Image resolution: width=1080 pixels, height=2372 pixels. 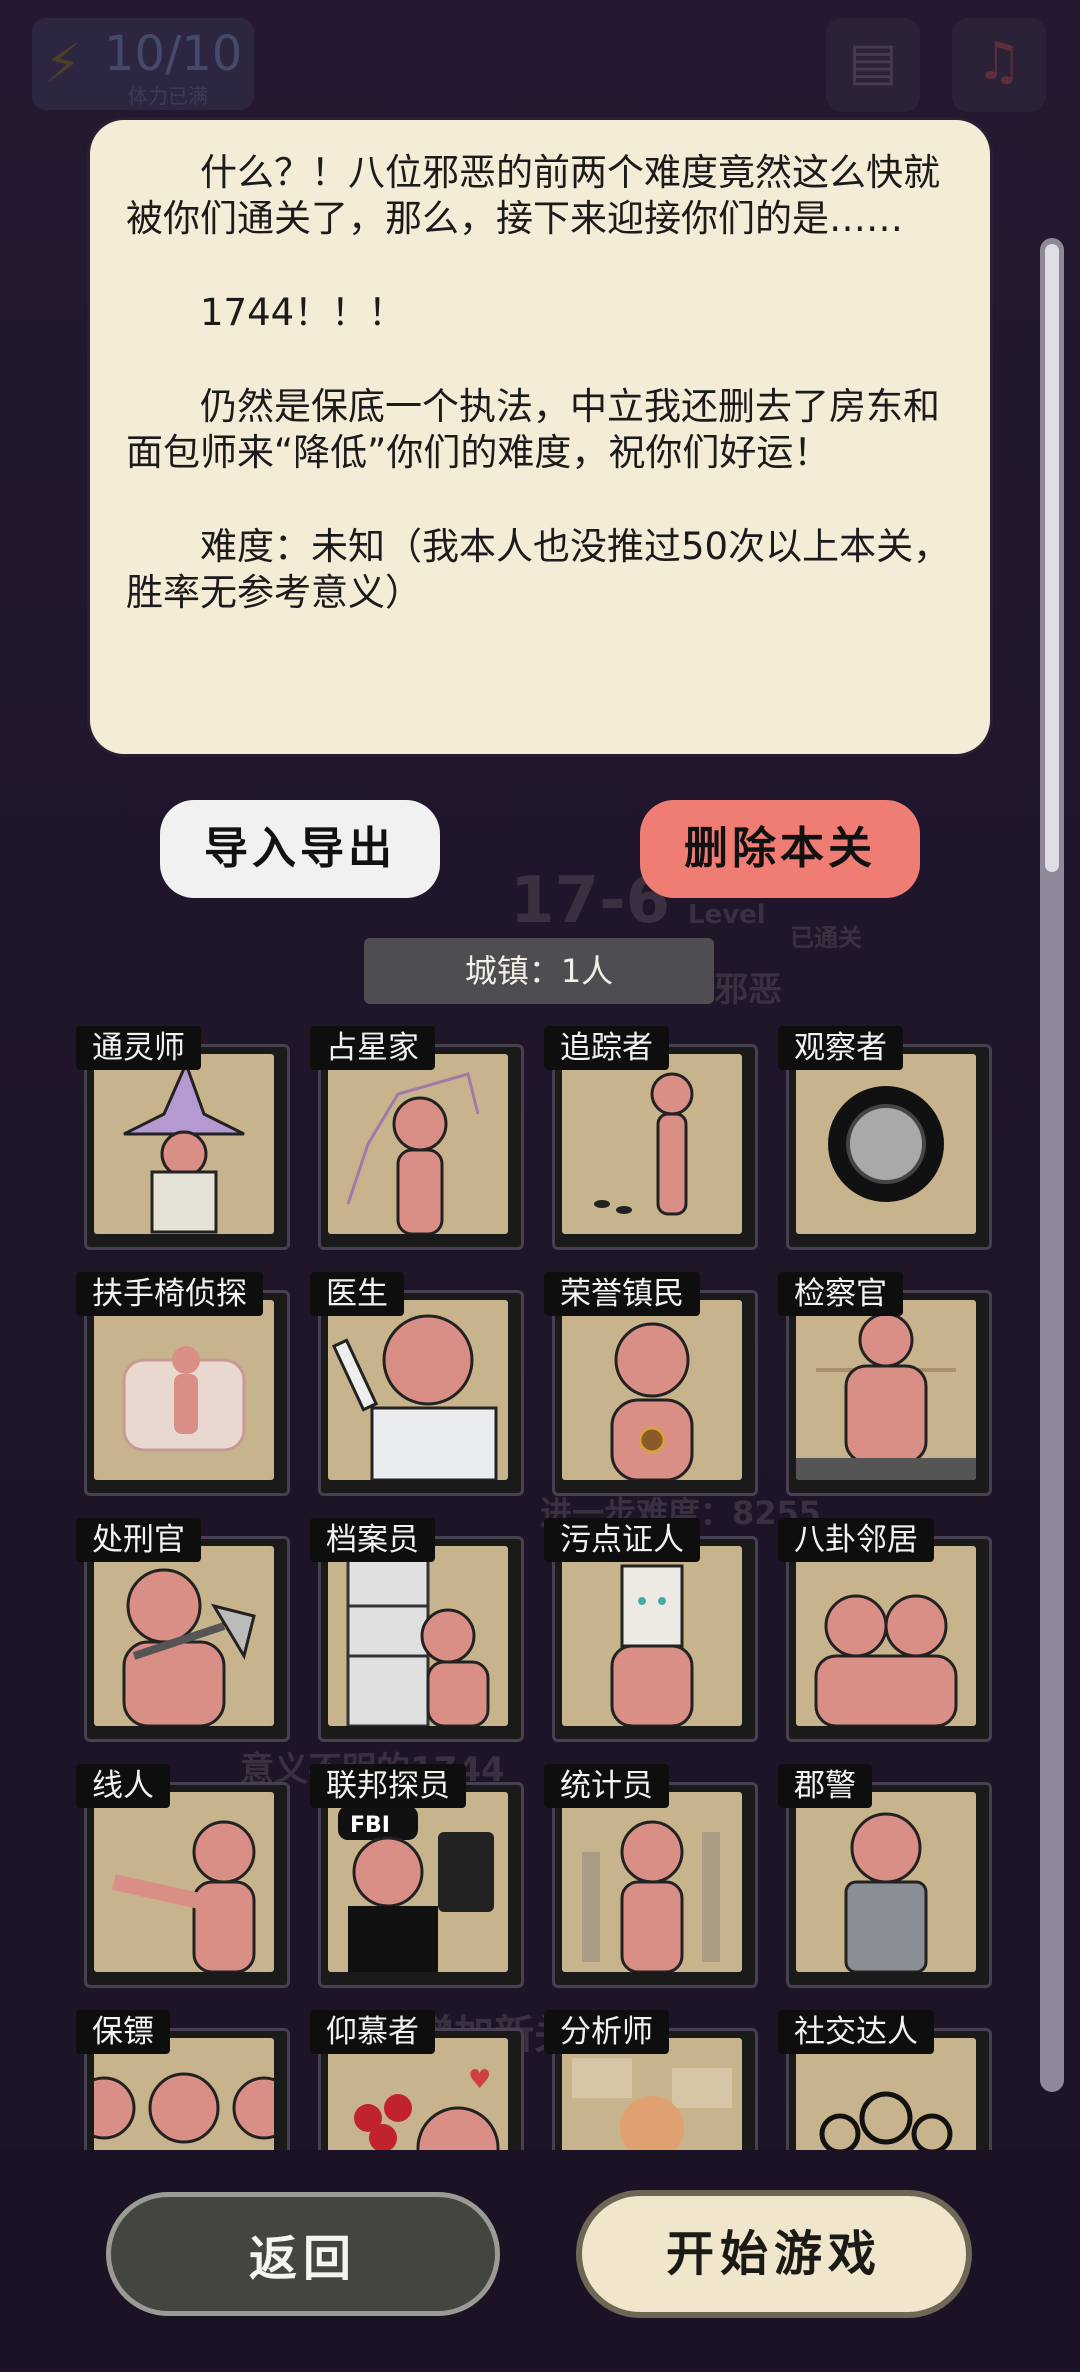 I want to click on role-name: 处刑官, so click(x=138, y=1540).